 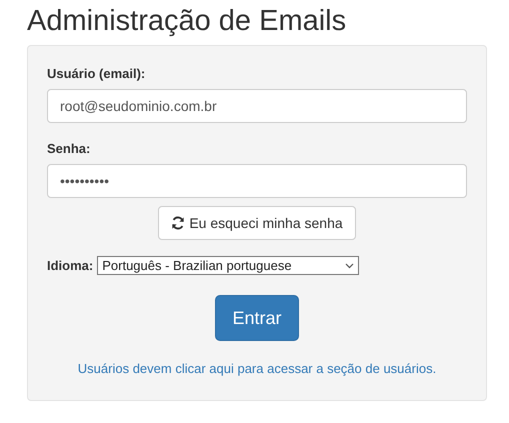 What do you see at coordinates (186, 21) in the screenshot?
I see `page-title: Administração de Emails` at bounding box center [186, 21].